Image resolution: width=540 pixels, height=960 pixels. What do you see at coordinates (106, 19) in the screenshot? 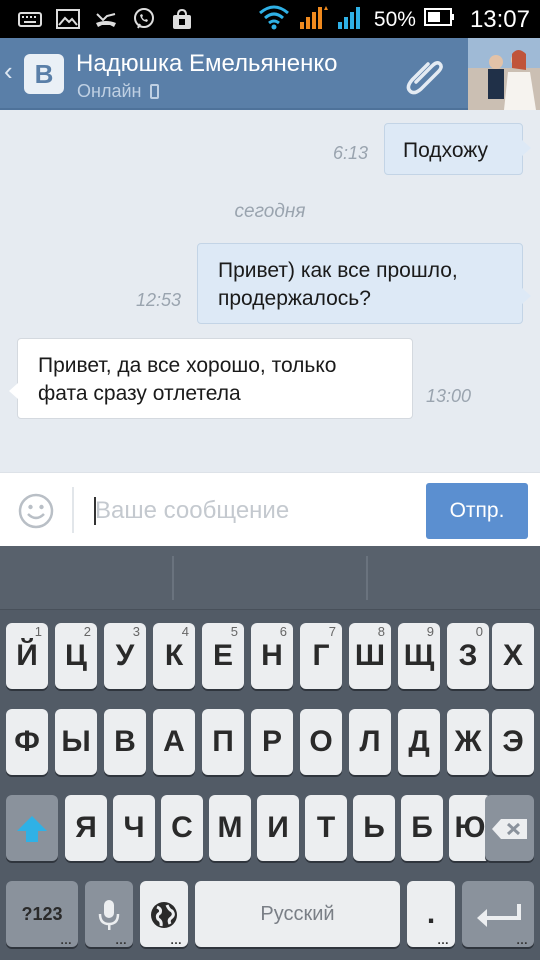
I see `missed-call-icon` at bounding box center [106, 19].